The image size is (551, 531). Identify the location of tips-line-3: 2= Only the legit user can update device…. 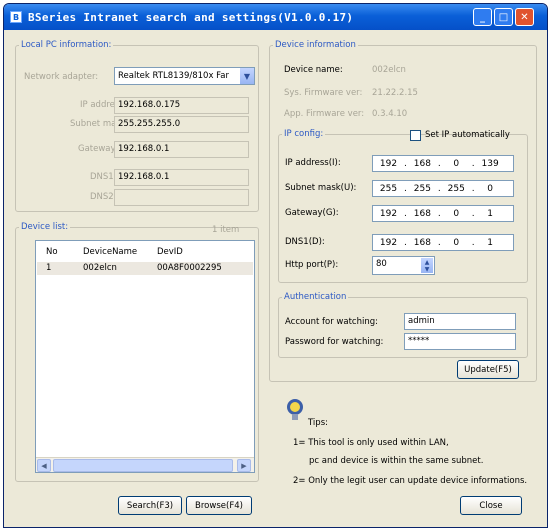
(410, 481).